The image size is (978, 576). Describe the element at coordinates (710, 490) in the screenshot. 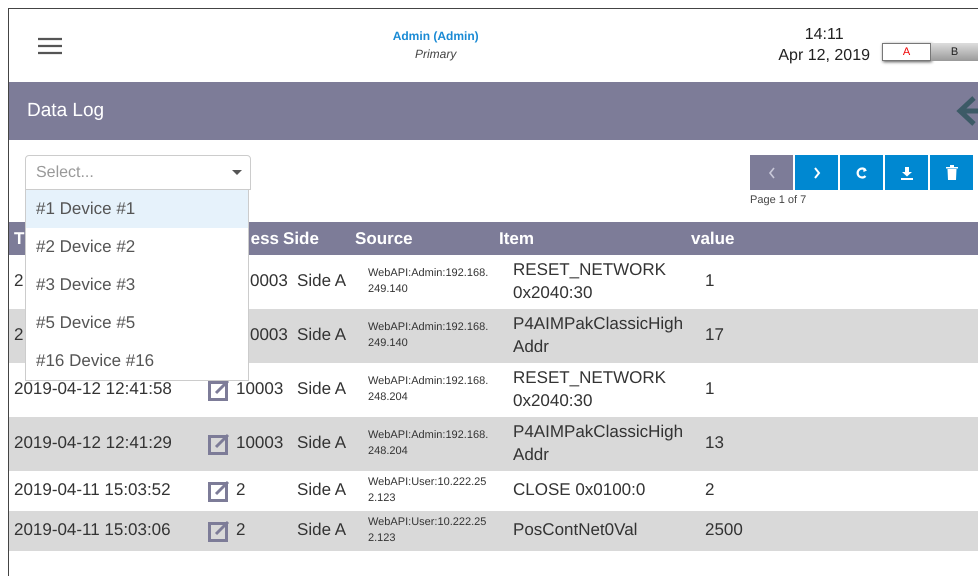

I see `value-cell-text: 2` at that location.